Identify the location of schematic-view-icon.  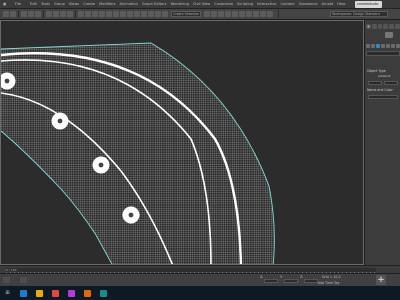
(242, 14).